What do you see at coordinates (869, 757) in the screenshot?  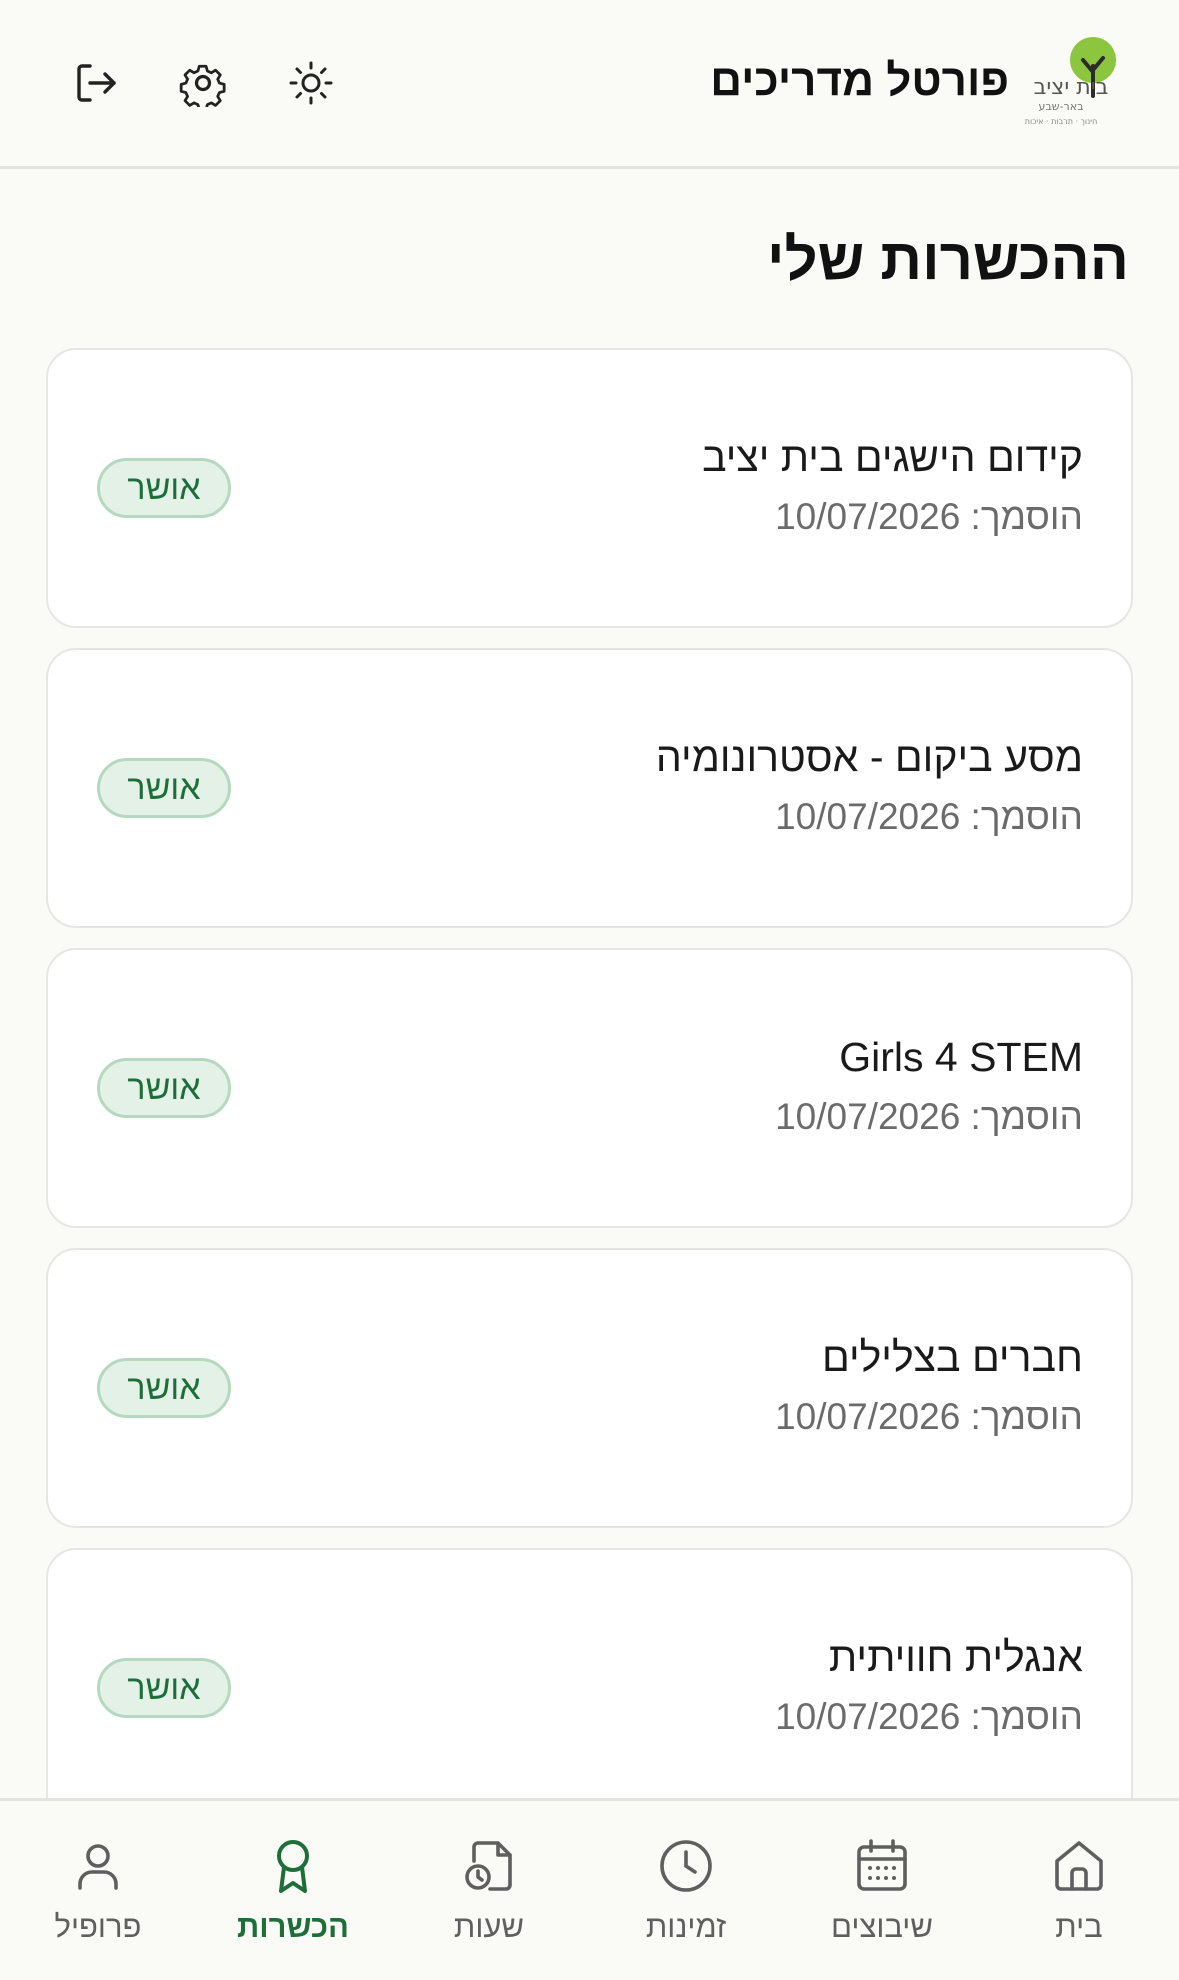 I see `training-name: מסע ביקום - אסטרונומיה` at bounding box center [869, 757].